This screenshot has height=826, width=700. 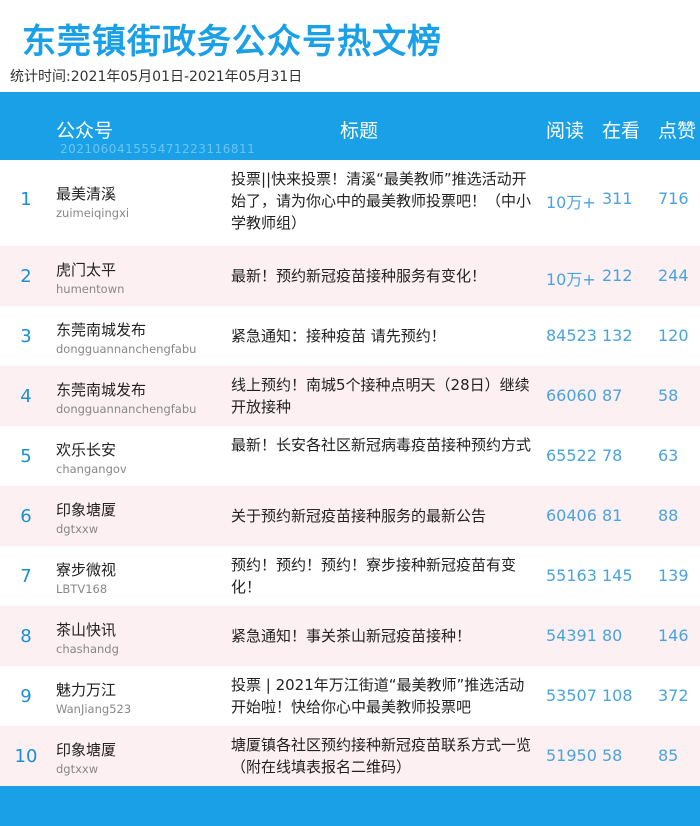 What do you see at coordinates (381, 445) in the screenshot?
I see `article-title: 最新！长安各社区新冠病毒疫苗接种预约方式` at bounding box center [381, 445].